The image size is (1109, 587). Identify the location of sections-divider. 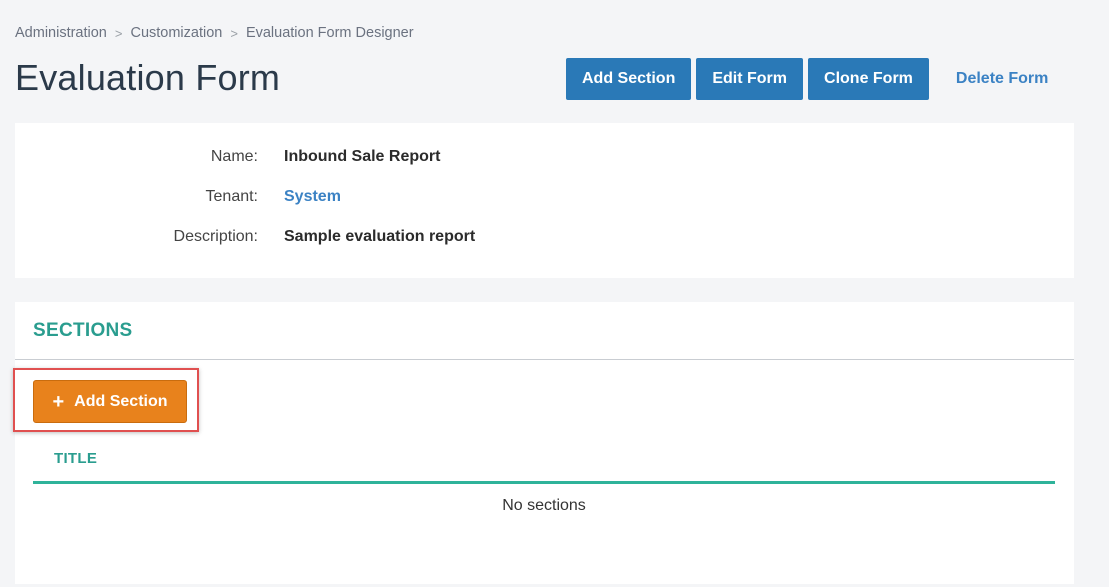
(544, 359).